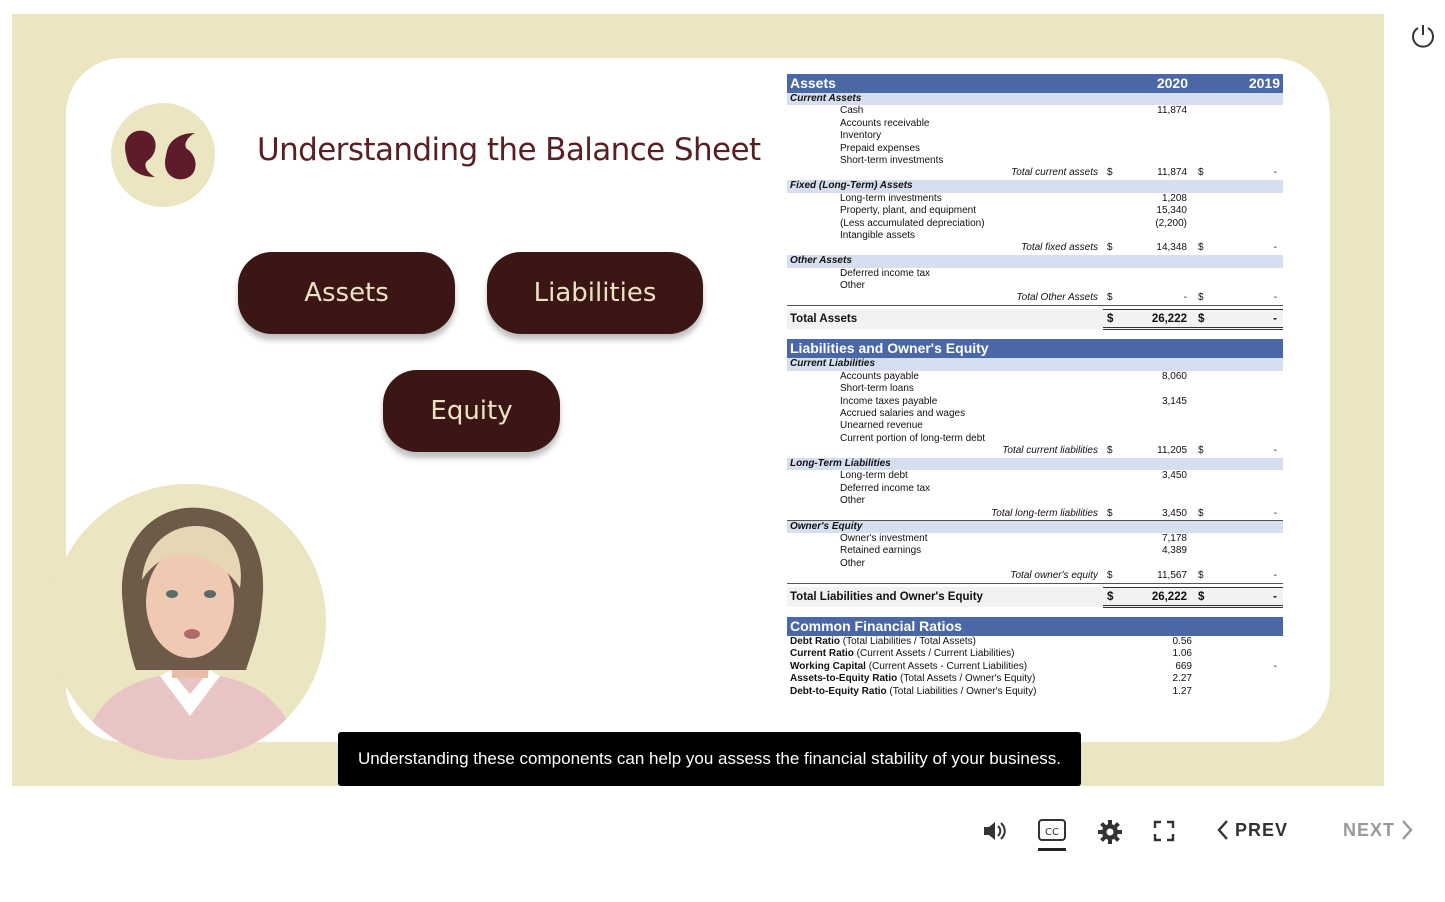 The width and height of the screenshot is (1445, 902). Describe the element at coordinates (1035, 539) in the screenshot. I see `table-row: Owner's investment 7,178` at that location.